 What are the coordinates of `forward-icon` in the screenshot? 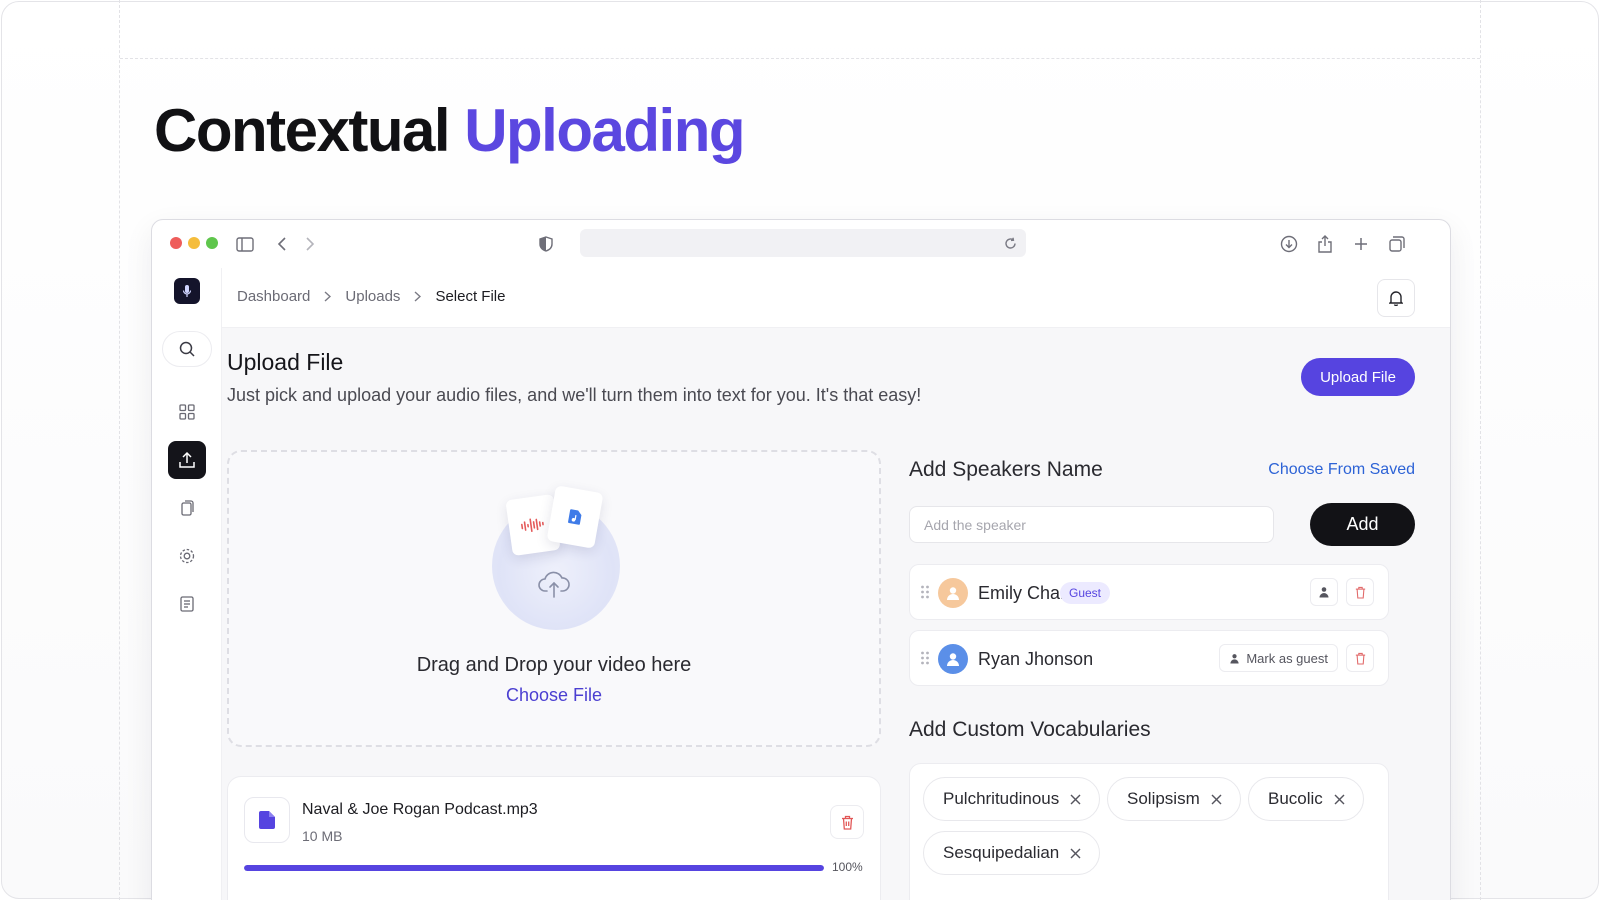 It's located at (310, 244).